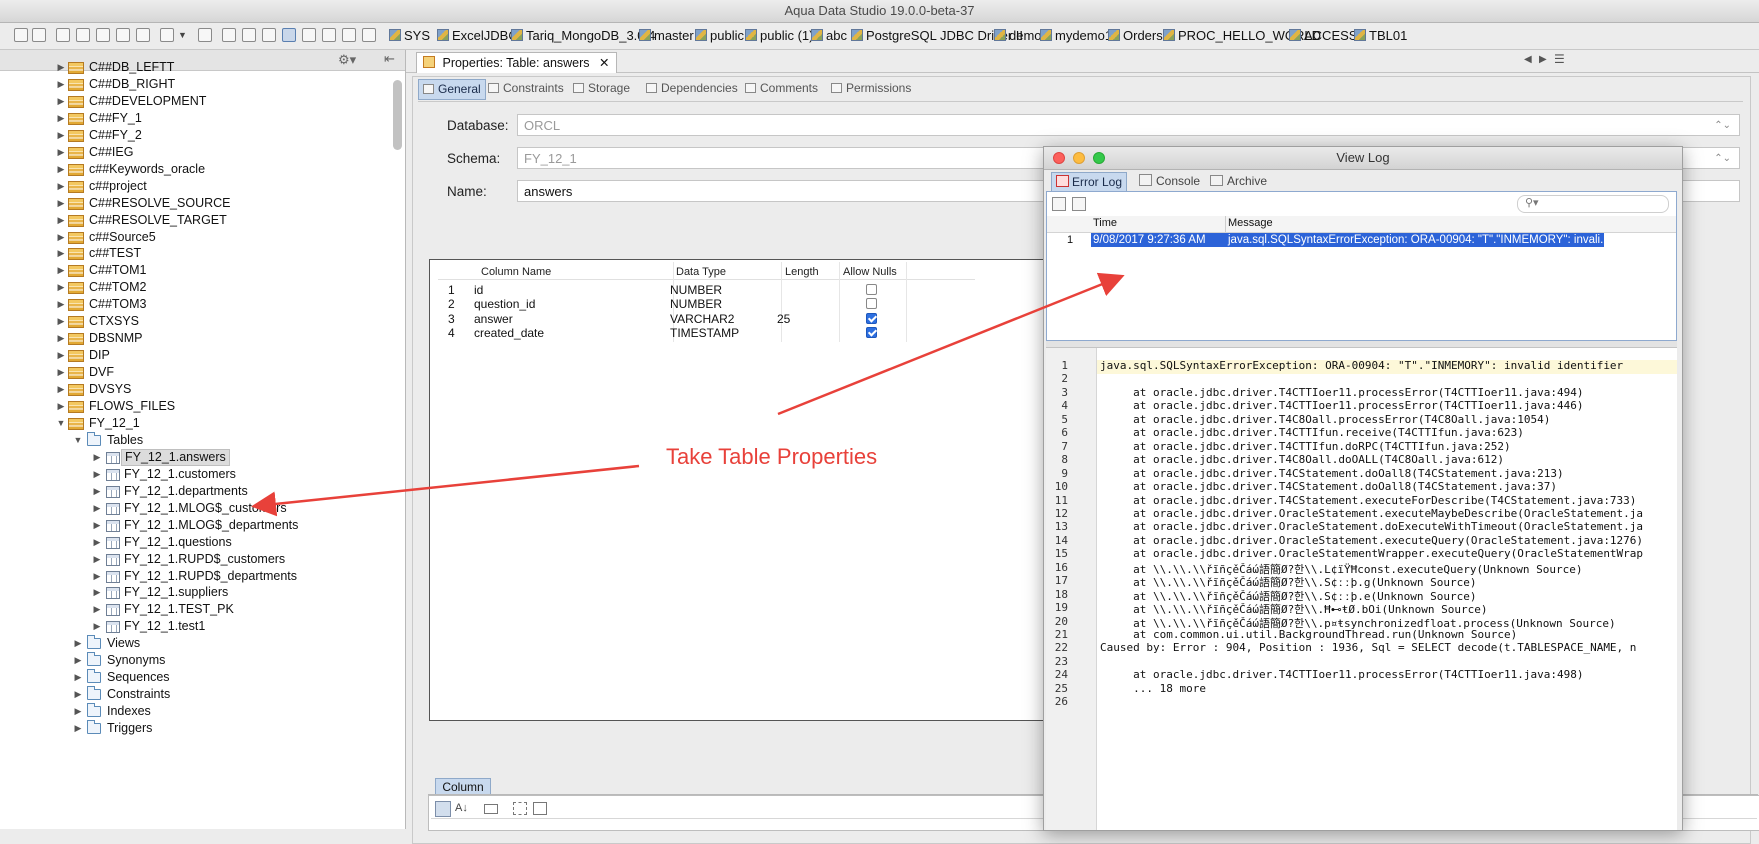  I want to click on tab-console: Console, so click(1169, 181).